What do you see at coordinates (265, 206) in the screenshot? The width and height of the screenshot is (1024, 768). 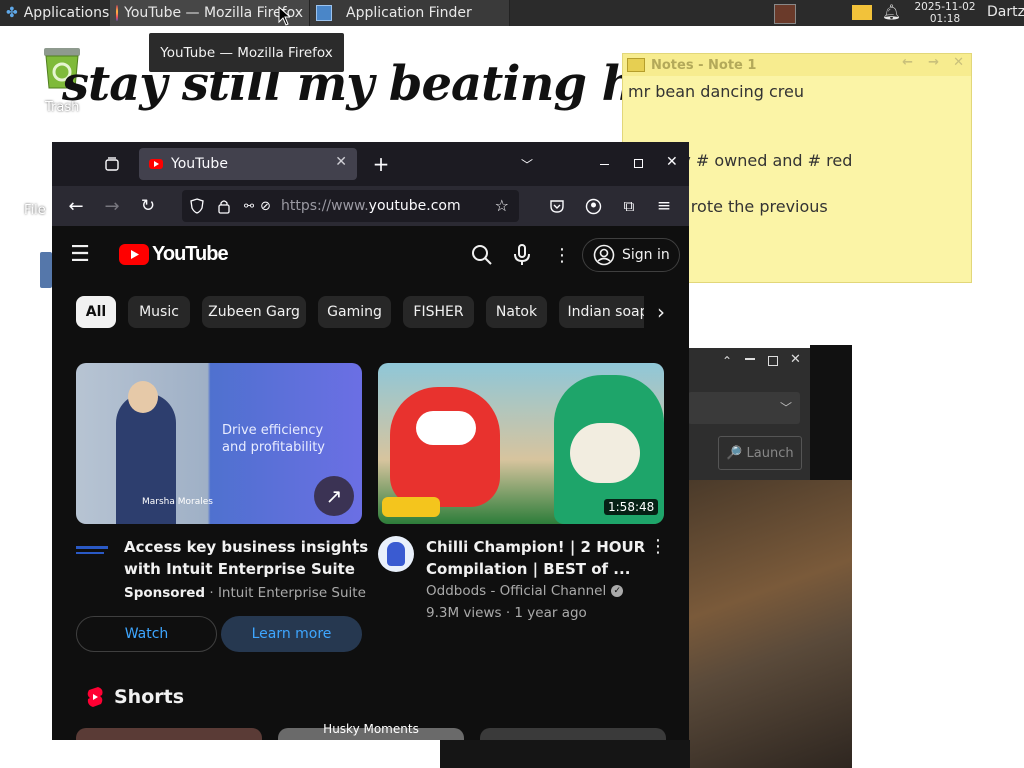 I see `autoplay-blocked-icon: ⊘` at bounding box center [265, 206].